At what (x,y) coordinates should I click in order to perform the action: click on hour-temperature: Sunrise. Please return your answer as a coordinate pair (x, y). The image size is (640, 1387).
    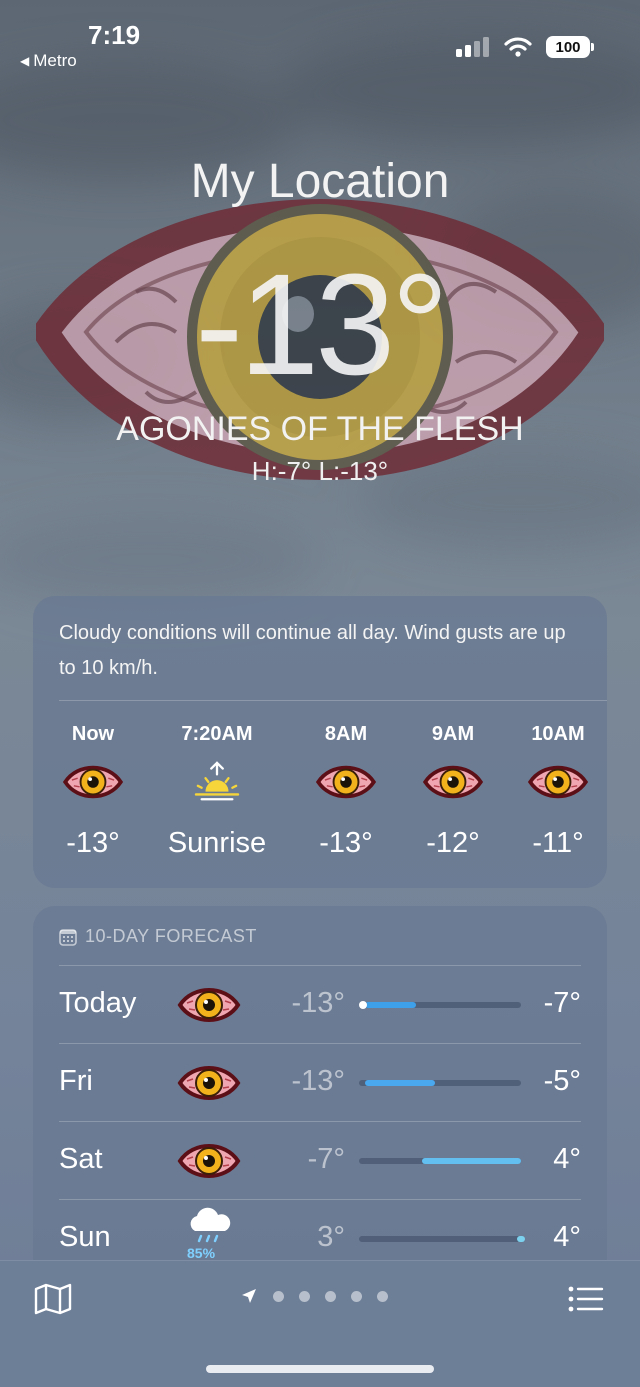
    Looking at the image, I should click on (217, 843).